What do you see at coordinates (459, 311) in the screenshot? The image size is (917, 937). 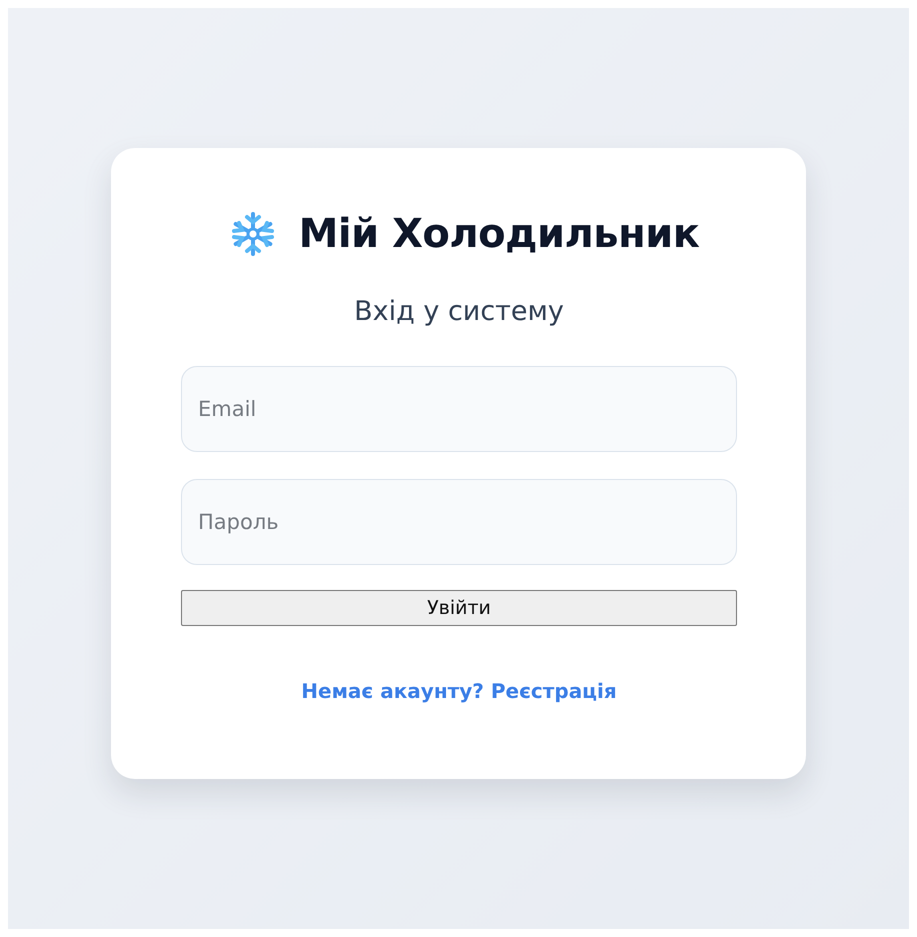 I see `login-heading: Вхід у систему` at bounding box center [459, 311].